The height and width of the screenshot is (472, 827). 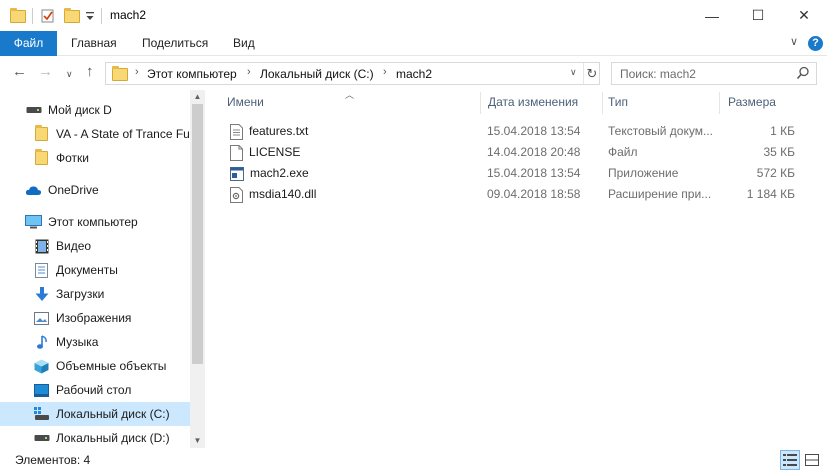 I want to click on column-header-type: Тип, so click(x=618, y=102).